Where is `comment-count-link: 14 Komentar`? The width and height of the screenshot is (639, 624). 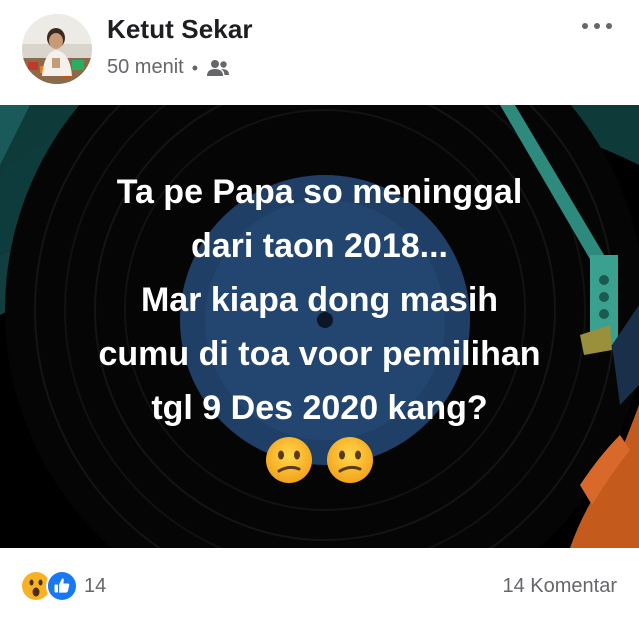 comment-count-link: 14 Komentar is located at coordinates (559, 586).